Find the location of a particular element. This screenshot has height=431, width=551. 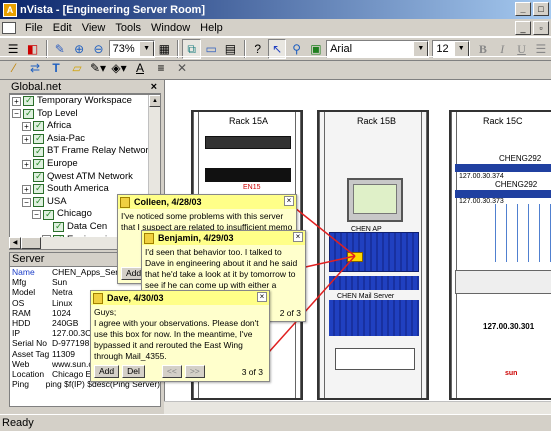

menu-file: File is located at coordinates (34, 28).